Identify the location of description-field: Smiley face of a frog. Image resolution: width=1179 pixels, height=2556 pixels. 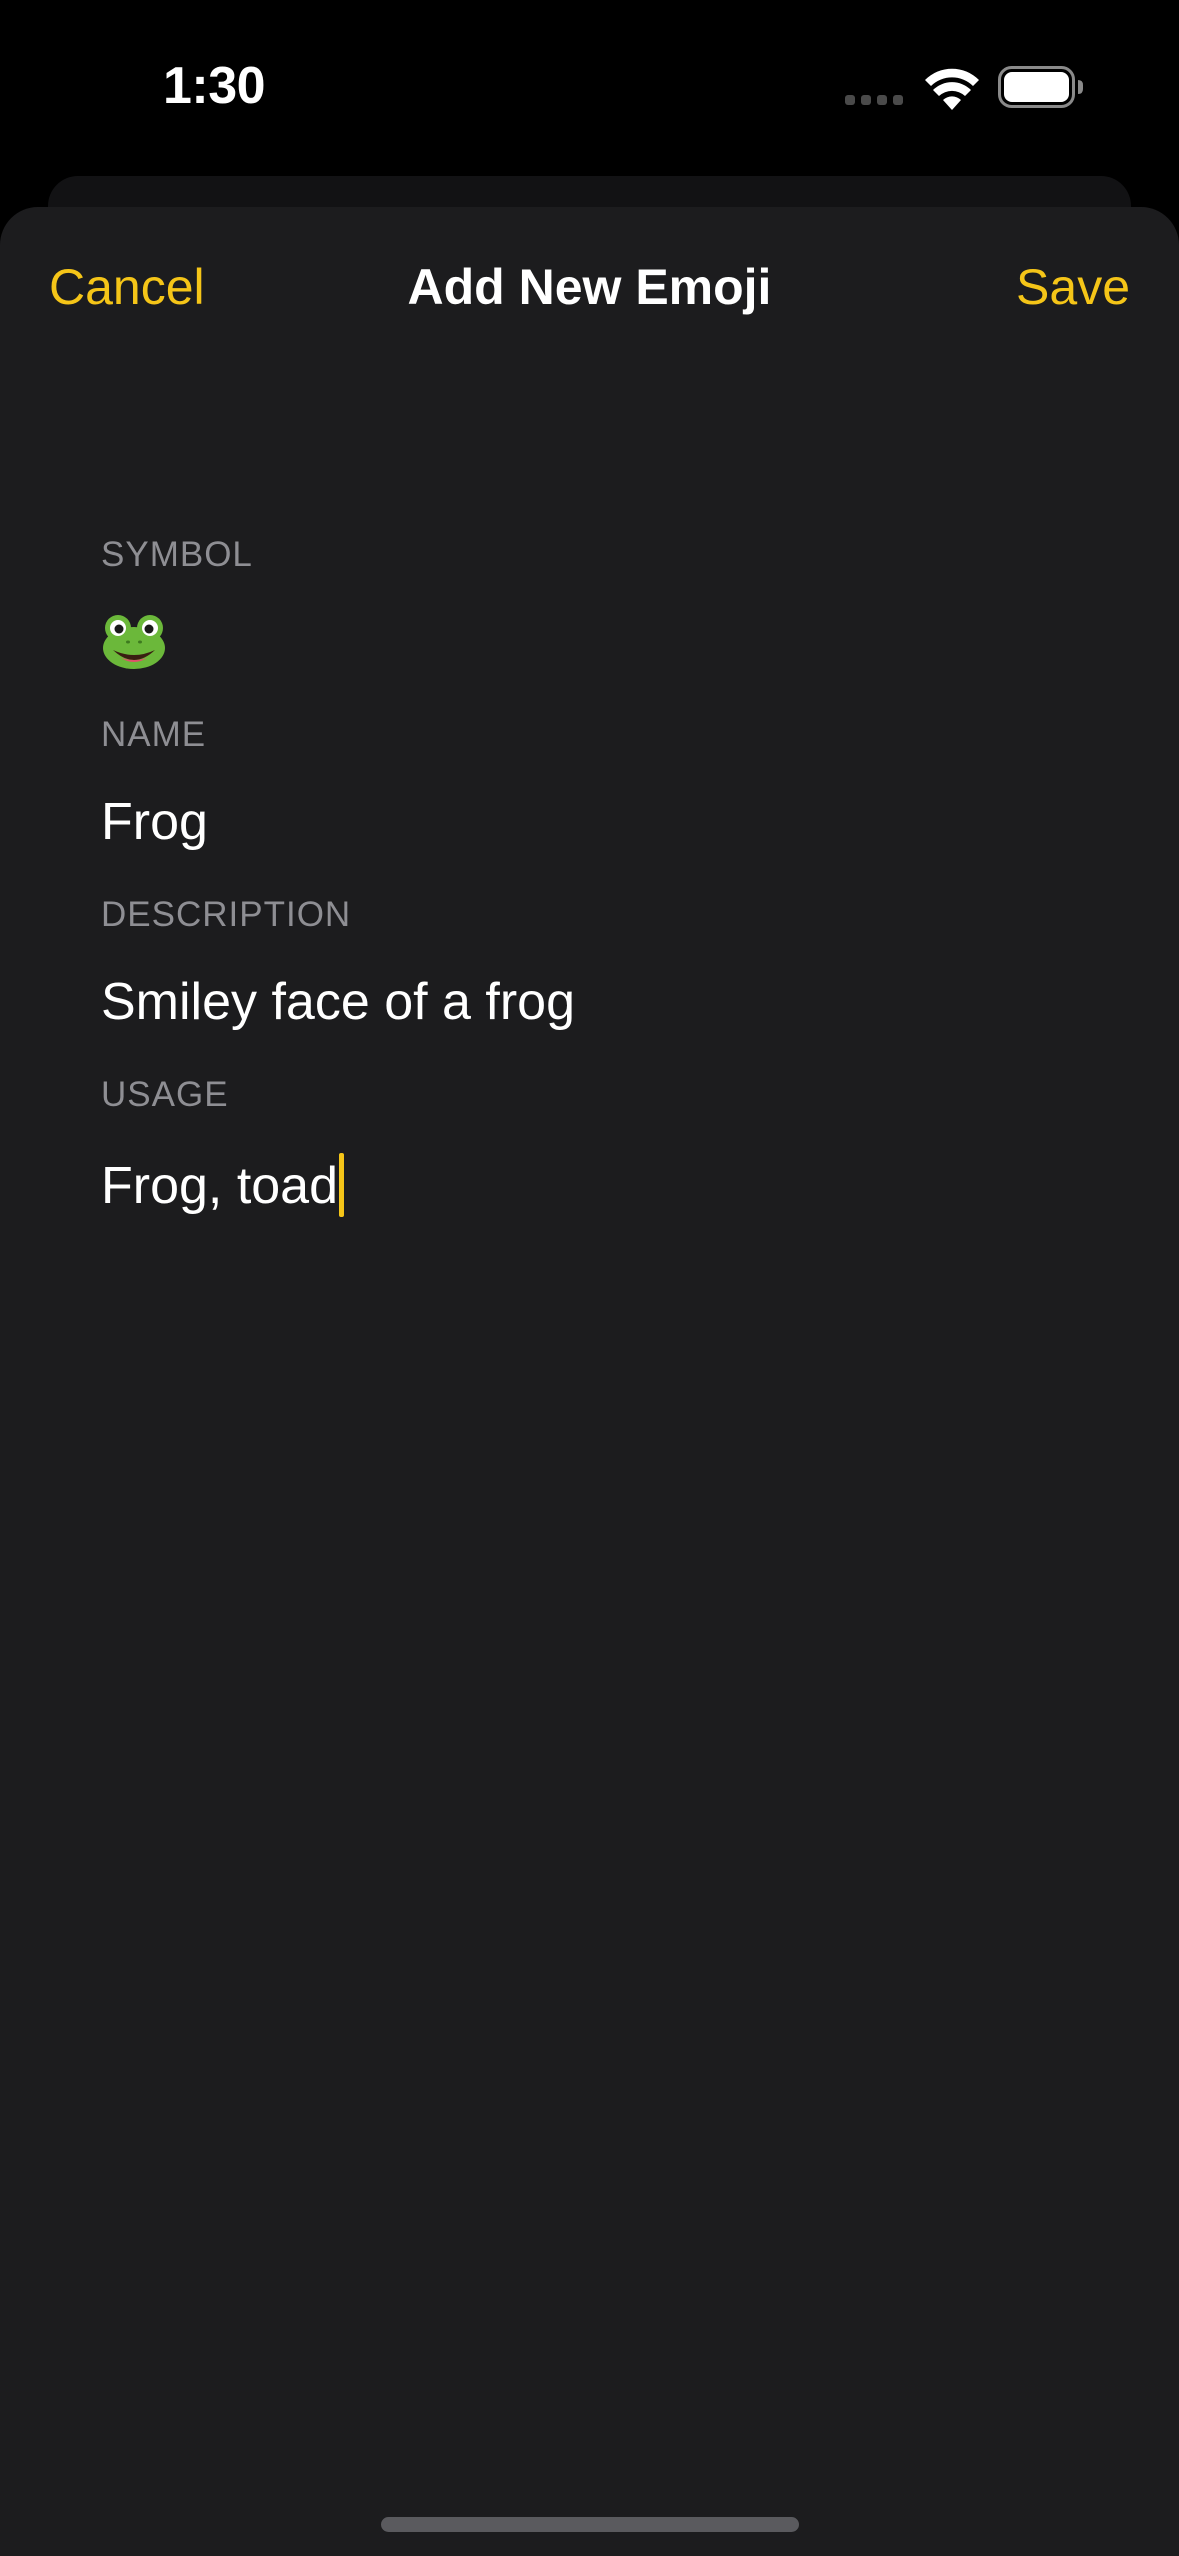
(591, 1003).